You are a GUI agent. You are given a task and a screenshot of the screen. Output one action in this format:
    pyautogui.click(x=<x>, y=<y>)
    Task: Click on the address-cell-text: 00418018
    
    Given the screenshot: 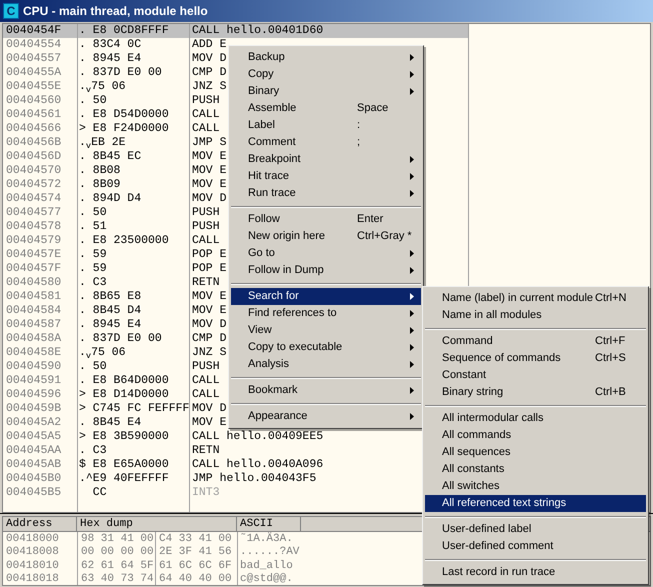 What is the action you would take?
    pyautogui.click(x=32, y=578)
    